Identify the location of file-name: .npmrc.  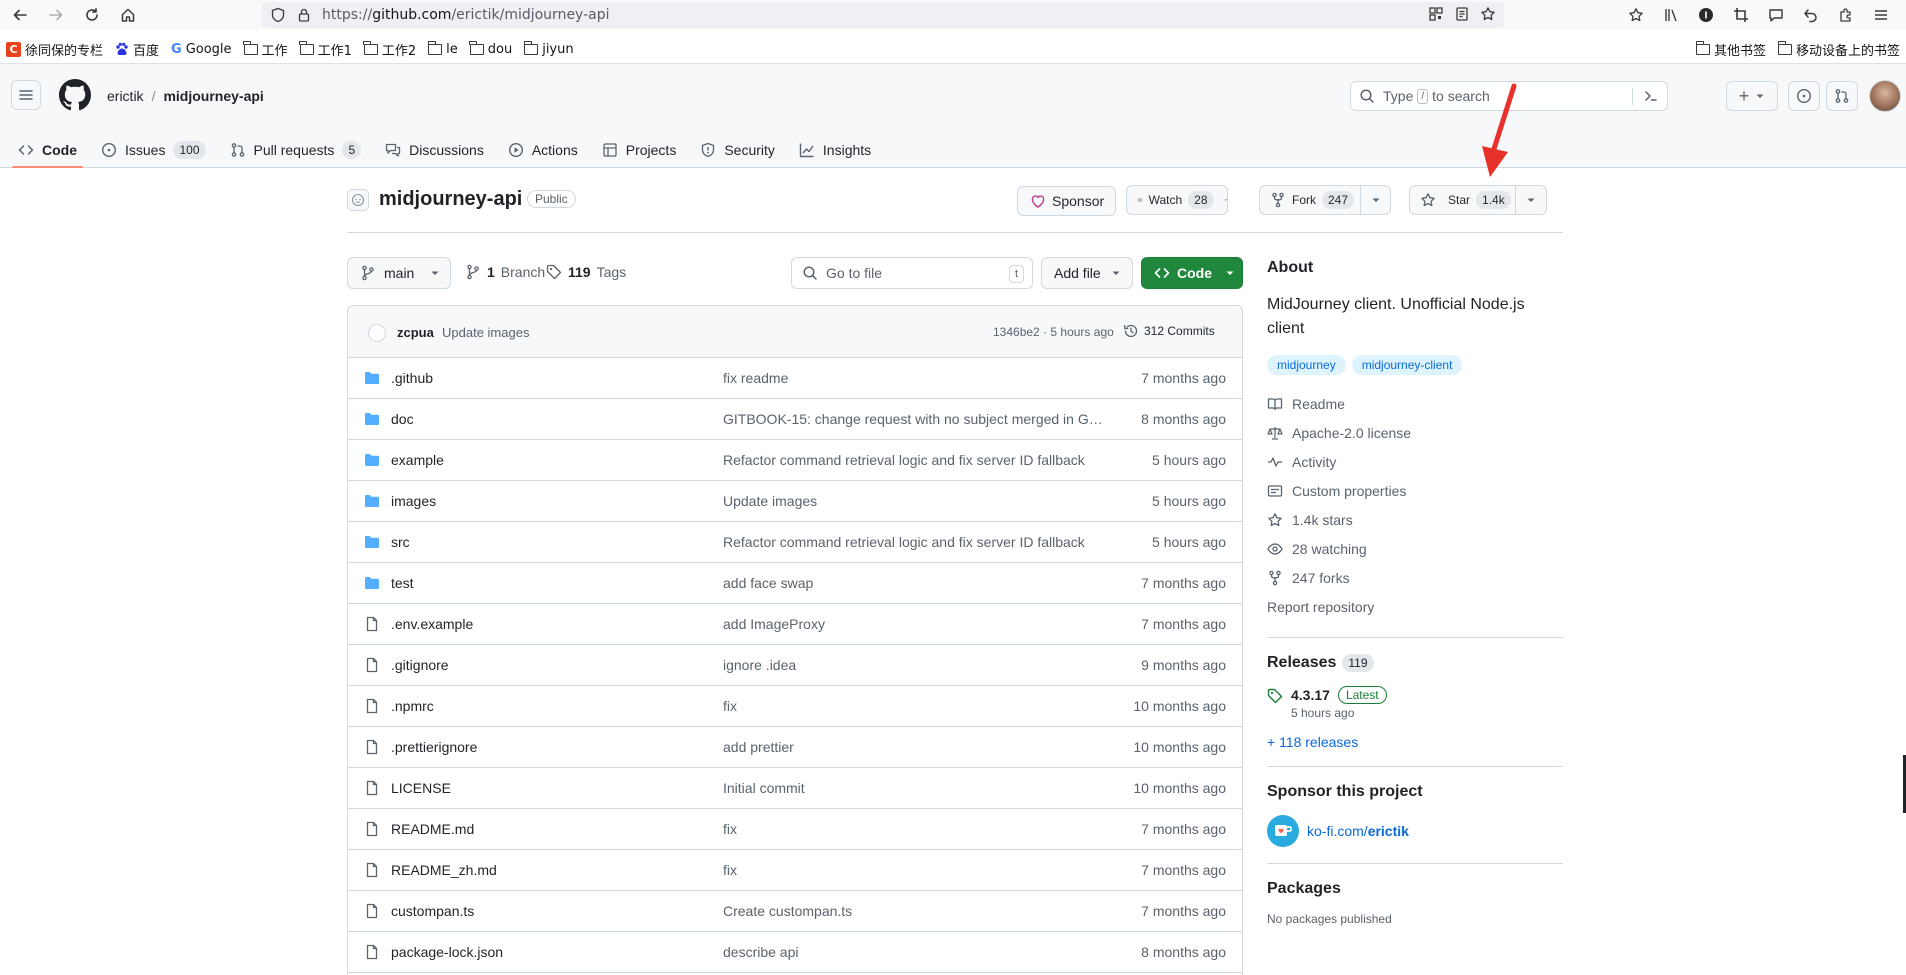
(412, 706).